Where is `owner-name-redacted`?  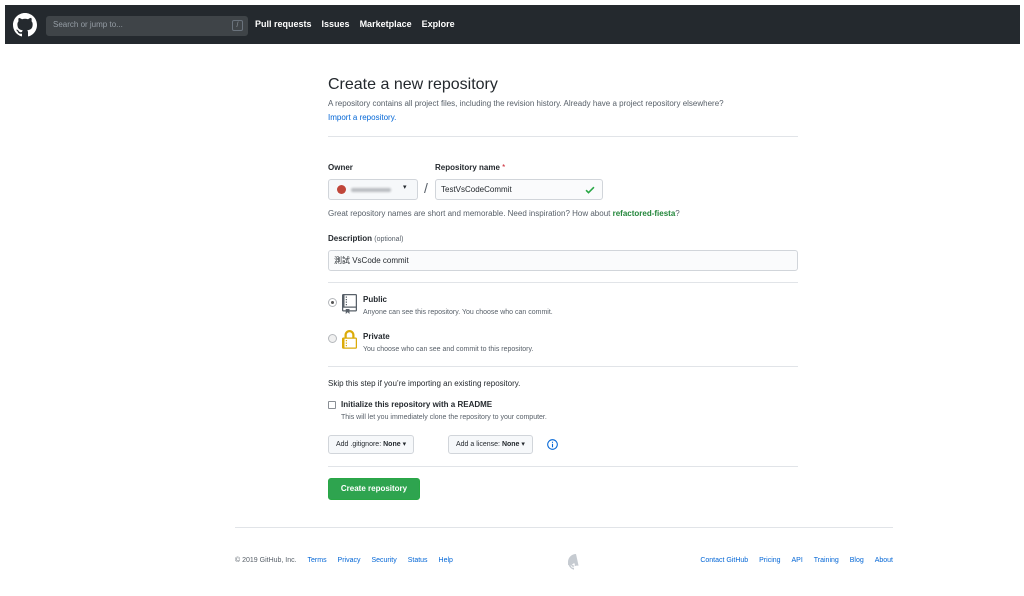 owner-name-redacted is located at coordinates (371, 190).